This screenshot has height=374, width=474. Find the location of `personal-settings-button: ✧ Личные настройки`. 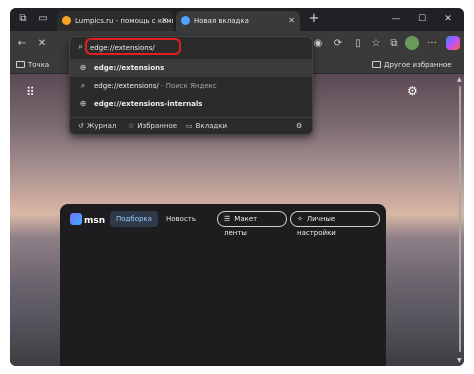

personal-settings-button: ✧ Личные настройки is located at coordinates (335, 224).